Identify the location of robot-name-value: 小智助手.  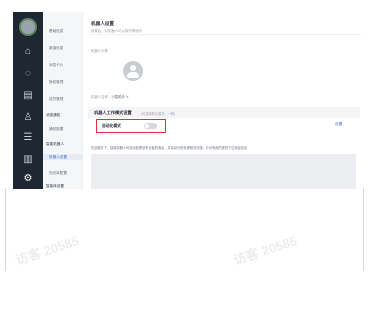
(118, 97).